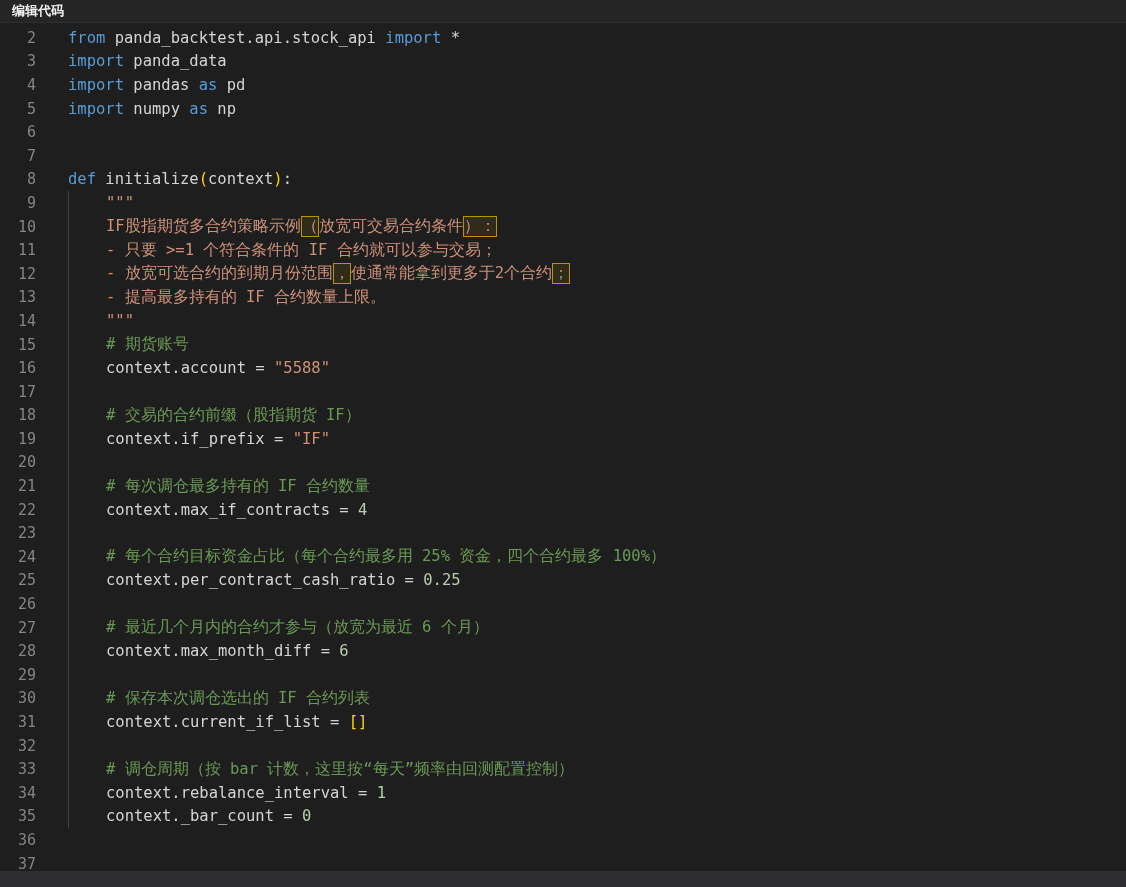  What do you see at coordinates (260, 580) in the screenshot?
I see `code-text: context.per_contract_cash_ratio =` at bounding box center [260, 580].